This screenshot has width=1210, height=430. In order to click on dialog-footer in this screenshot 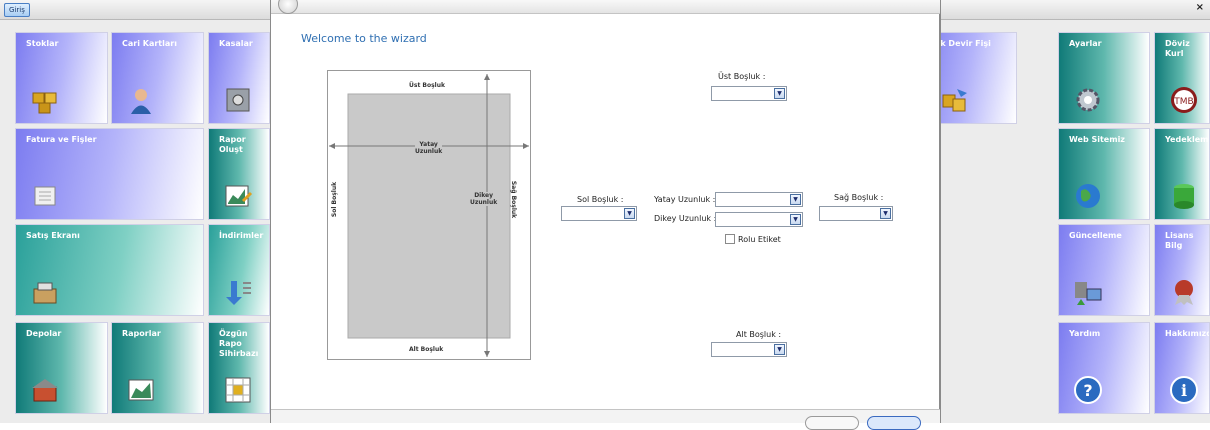, I will do `click(605, 419)`.